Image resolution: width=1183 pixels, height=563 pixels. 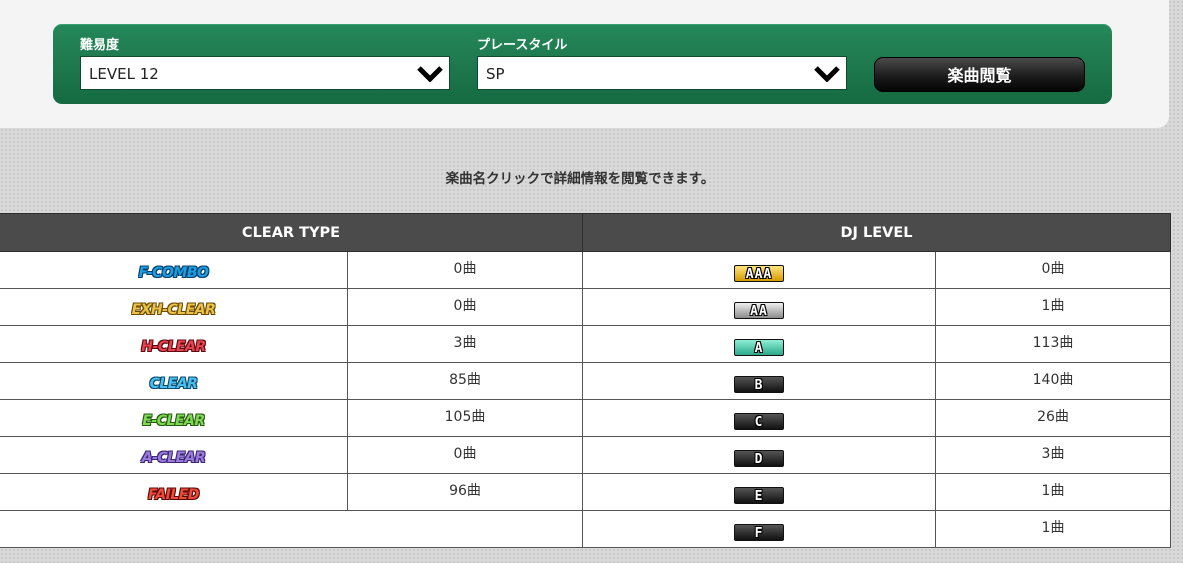 I want to click on dj-level-cell: C, so click(x=759, y=418).